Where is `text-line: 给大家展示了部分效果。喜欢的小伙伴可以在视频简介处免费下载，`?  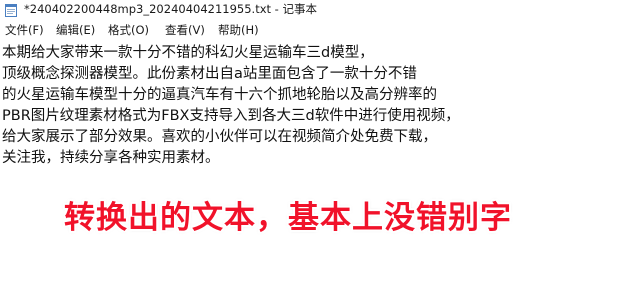
text-line: 给大家展示了部分效果。喜欢的小伙伴可以在视频简介处免费下载， is located at coordinates (219, 137).